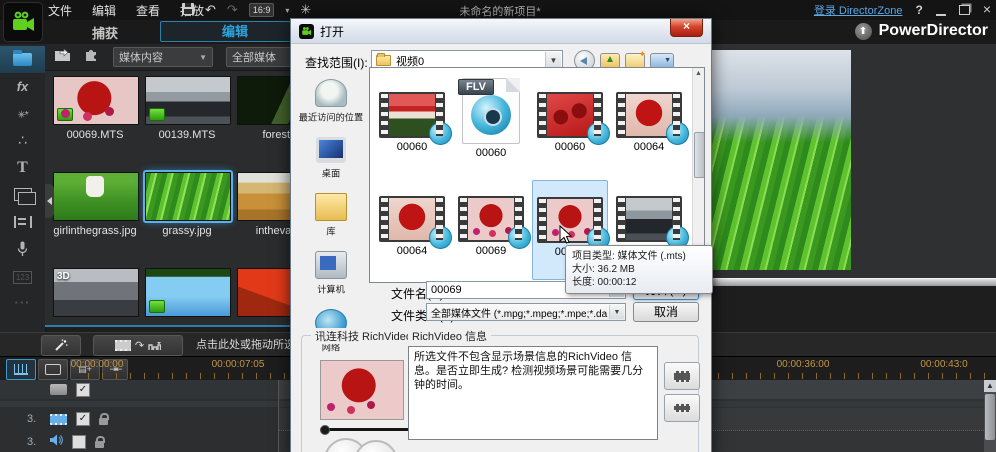  I want to click on place-item-desktop: 桌面, so click(331, 158).